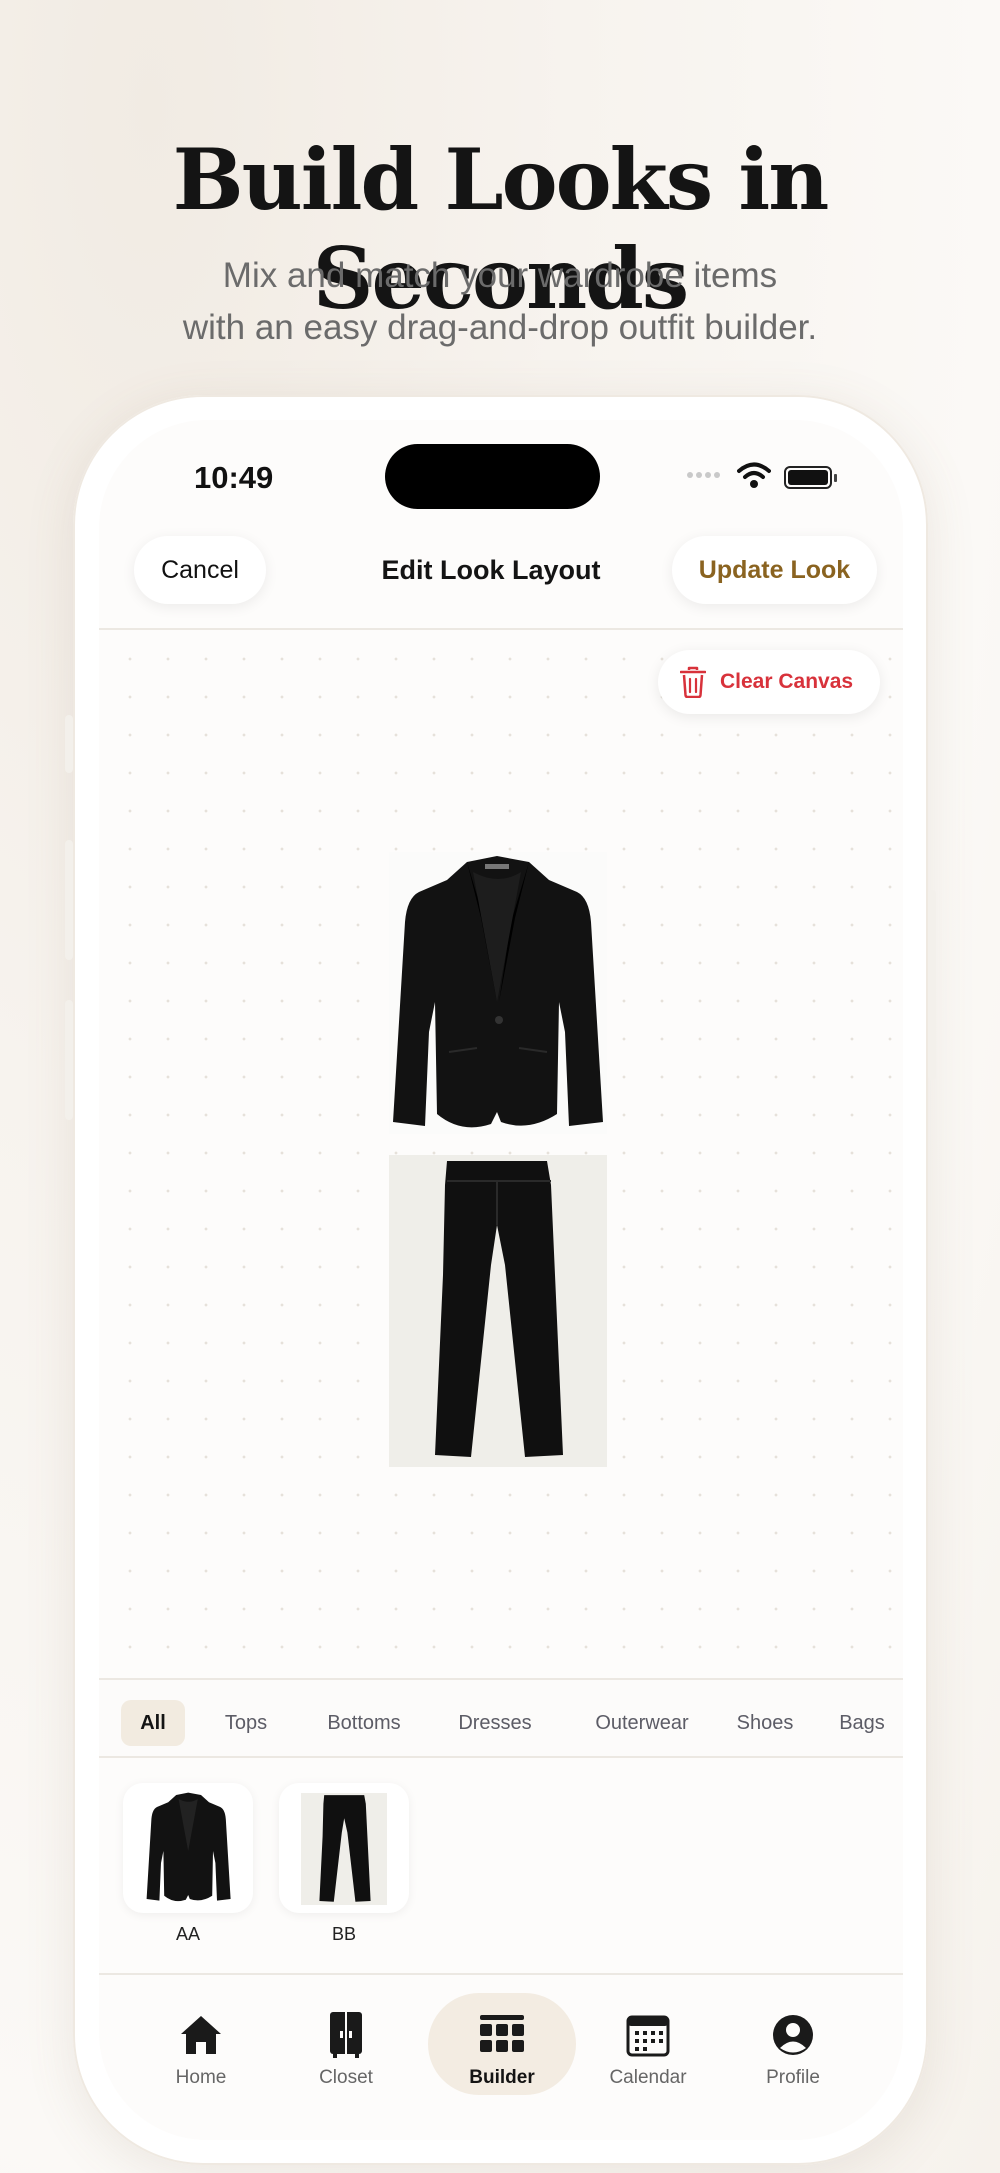 This screenshot has height=2173, width=1000. I want to click on wardrobe-item-label: BB, so click(343, 1934).